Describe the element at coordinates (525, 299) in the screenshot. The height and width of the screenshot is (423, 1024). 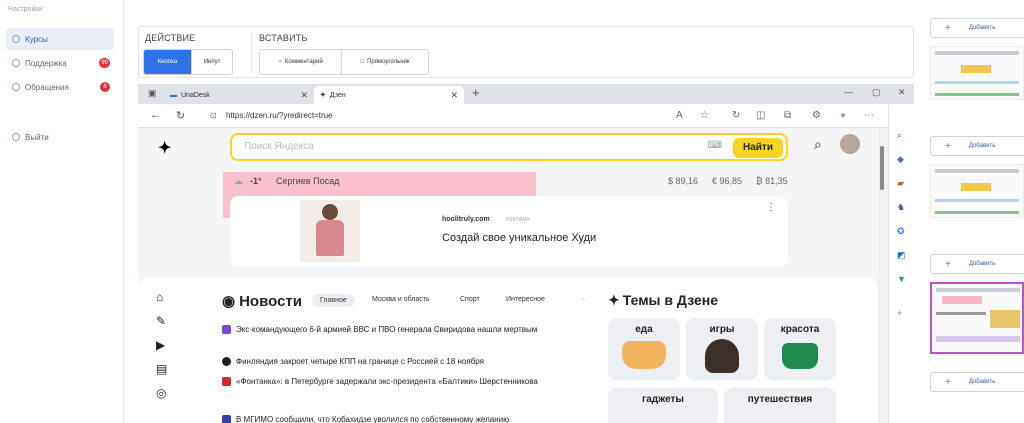
I see `news-tab-interesting: Интересное` at that location.